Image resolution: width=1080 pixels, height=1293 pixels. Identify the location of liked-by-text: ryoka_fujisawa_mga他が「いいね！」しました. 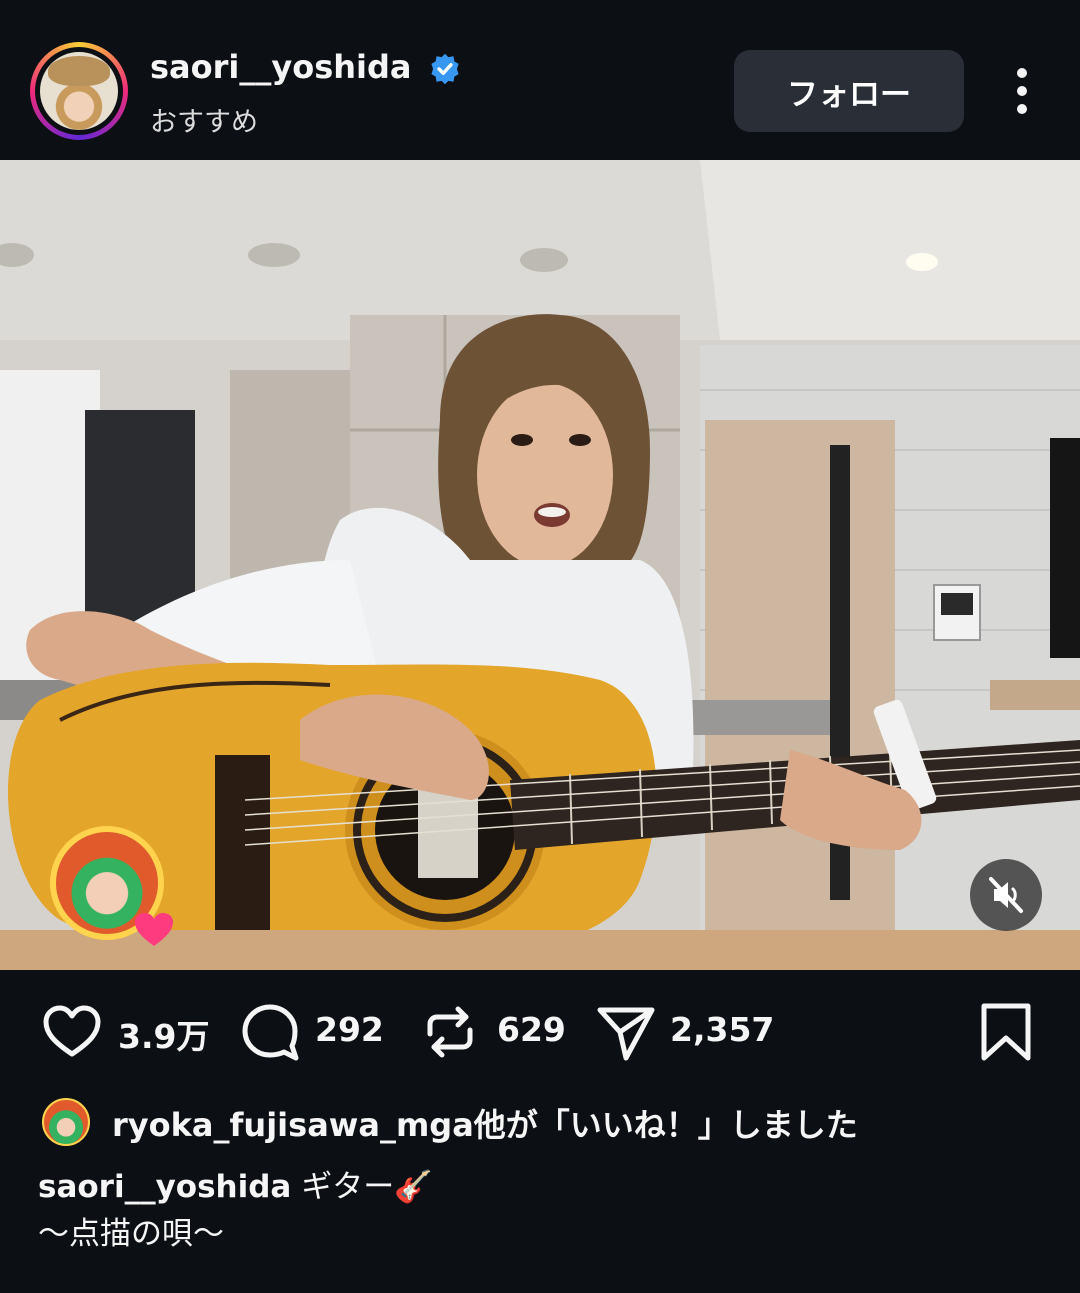
(485, 1123).